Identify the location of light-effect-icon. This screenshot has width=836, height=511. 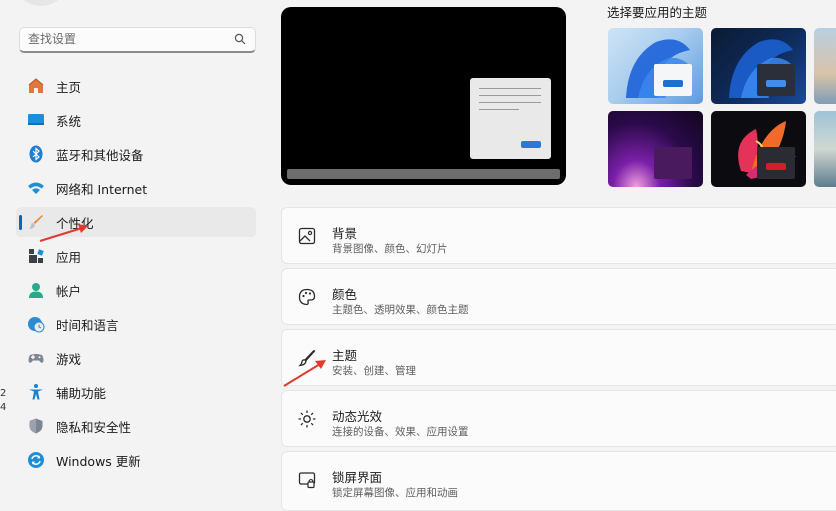
(307, 419).